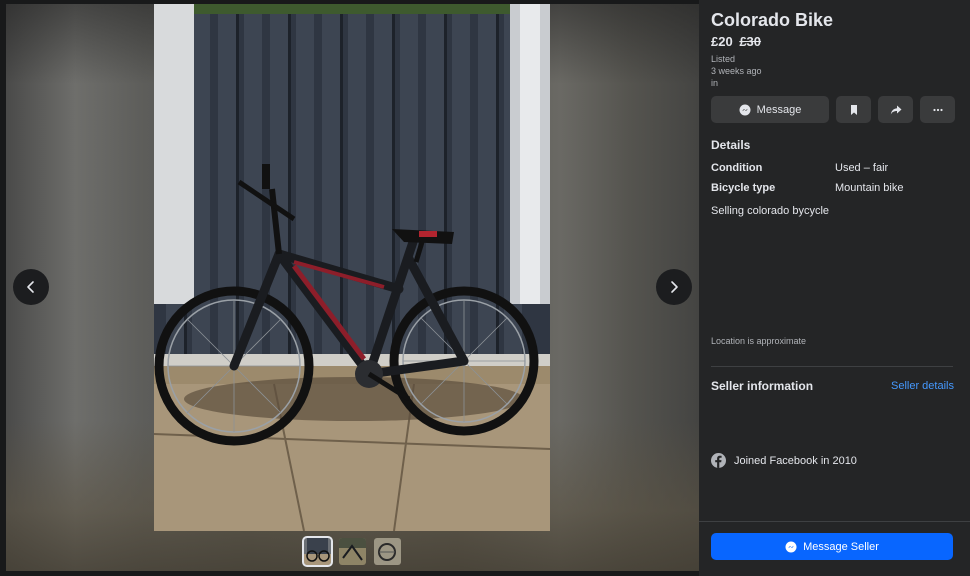 The width and height of the screenshot is (970, 576). I want to click on thumbnail-strip, so click(351, 551).